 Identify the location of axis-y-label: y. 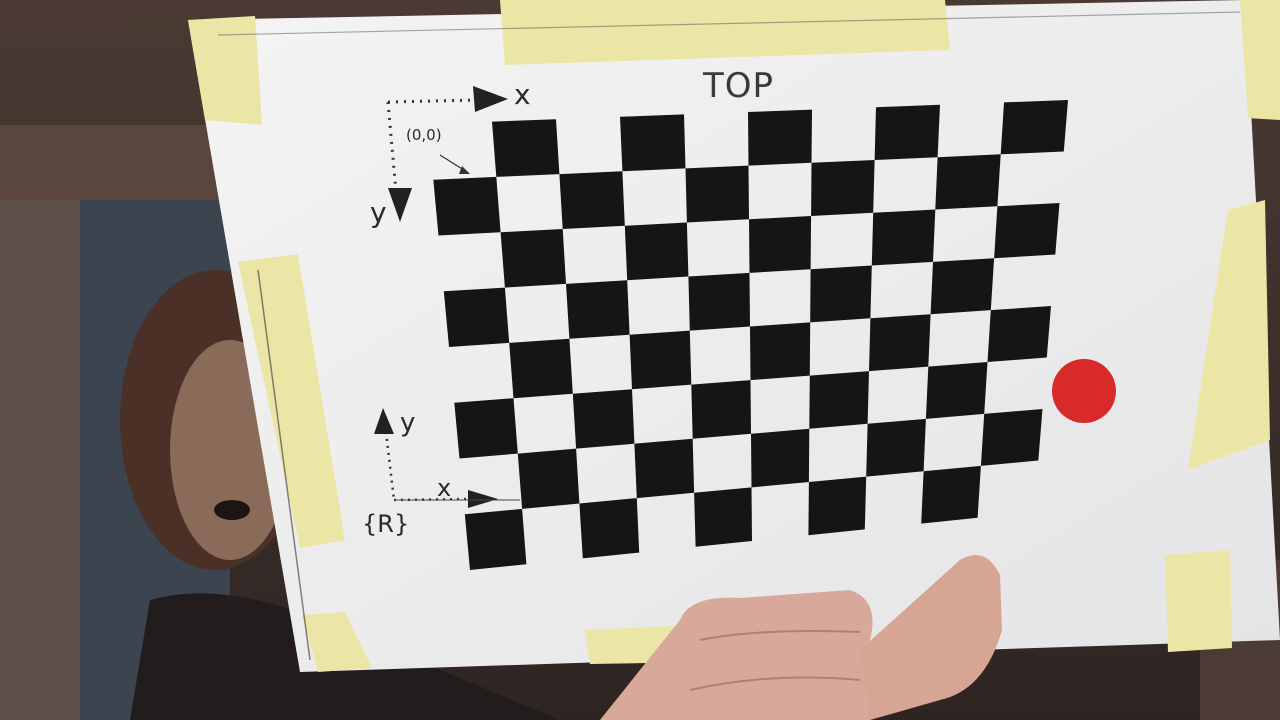
(378, 212).